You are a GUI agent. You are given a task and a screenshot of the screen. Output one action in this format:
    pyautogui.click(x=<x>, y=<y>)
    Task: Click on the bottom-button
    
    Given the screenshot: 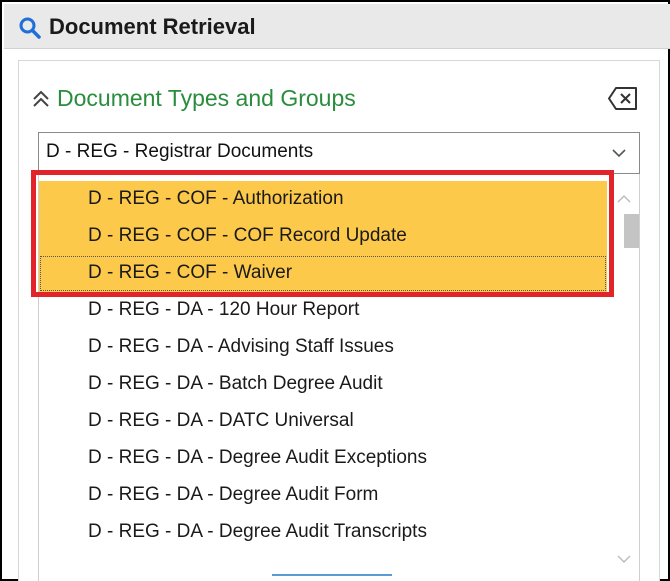 What is the action you would take?
    pyautogui.click(x=332, y=577)
    